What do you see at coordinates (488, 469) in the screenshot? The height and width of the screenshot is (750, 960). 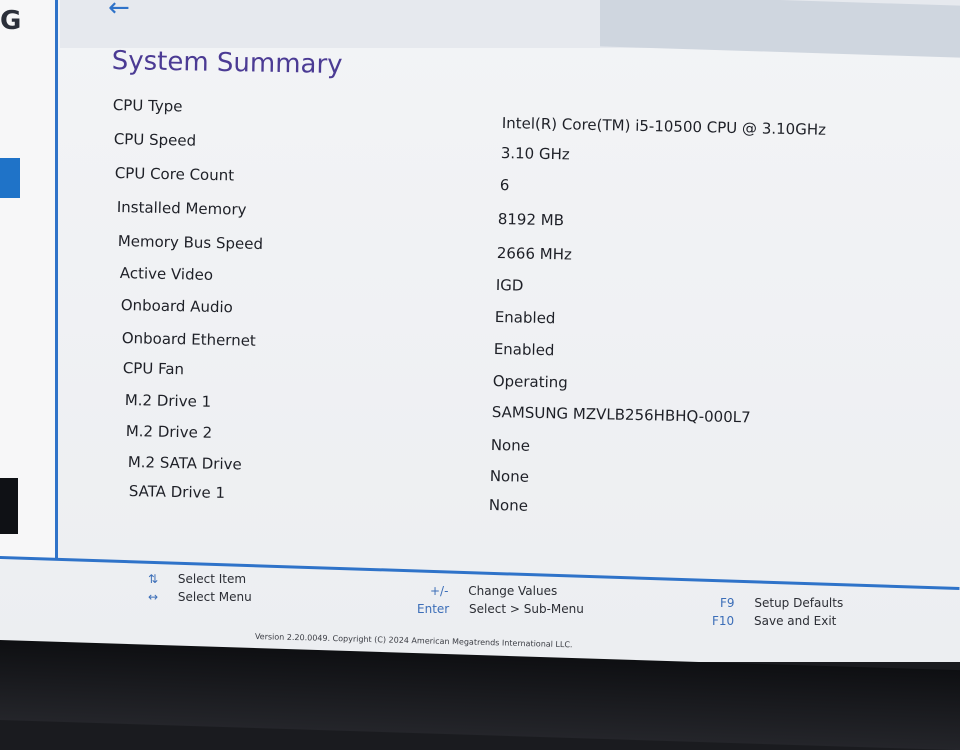 I see `summary-row: M.2 SATA Drive None` at bounding box center [488, 469].